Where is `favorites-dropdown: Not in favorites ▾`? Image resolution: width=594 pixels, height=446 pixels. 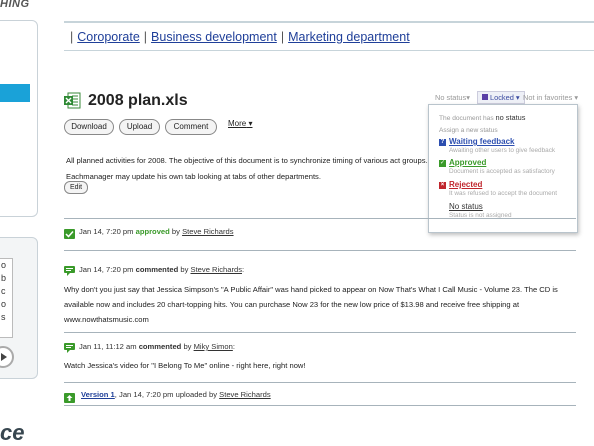 favorites-dropdown: Not in favorites ▾ is located at coordinates (550, 97).